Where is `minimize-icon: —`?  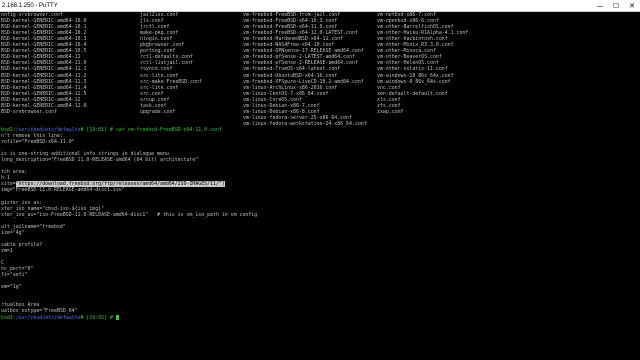 minimize-icon: — is located at coordinates (600, 5).